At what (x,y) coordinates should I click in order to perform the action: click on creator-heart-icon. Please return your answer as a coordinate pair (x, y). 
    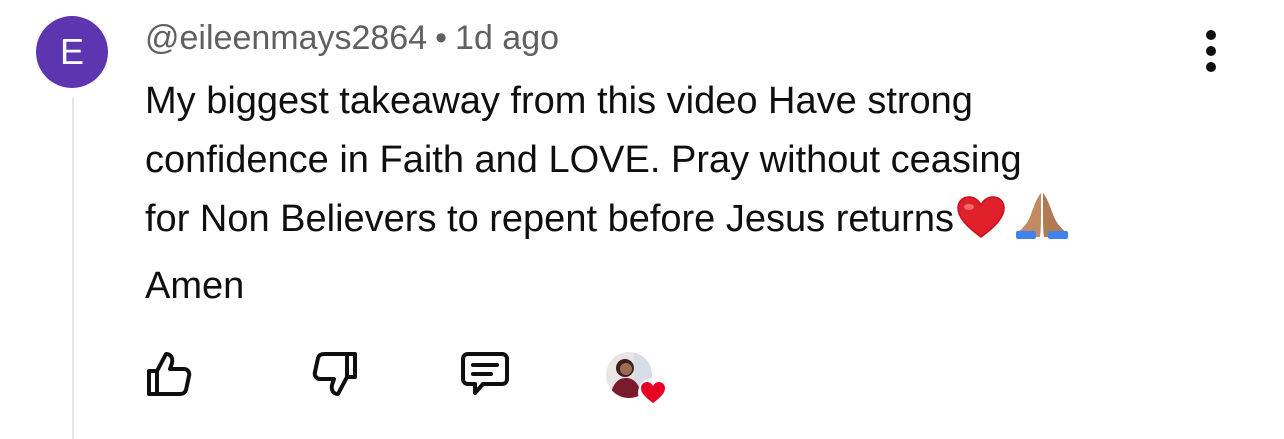
    Looking at the image, I should click on (653, 393).